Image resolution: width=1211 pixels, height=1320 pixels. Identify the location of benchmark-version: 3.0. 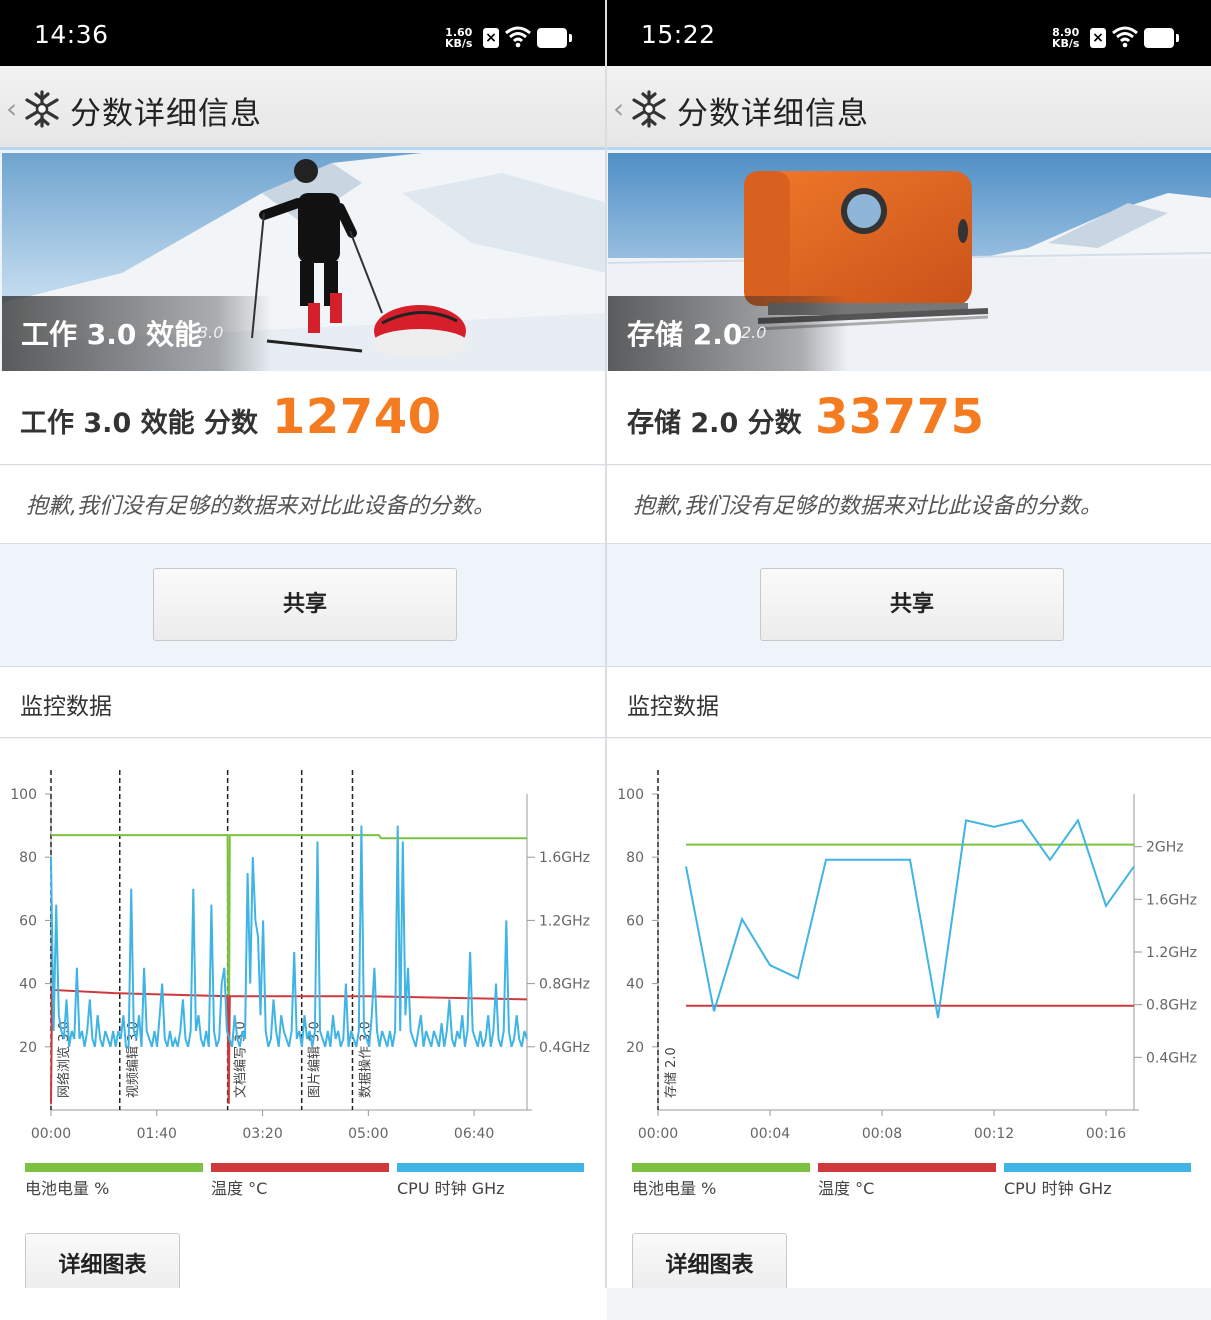
(211, 332).